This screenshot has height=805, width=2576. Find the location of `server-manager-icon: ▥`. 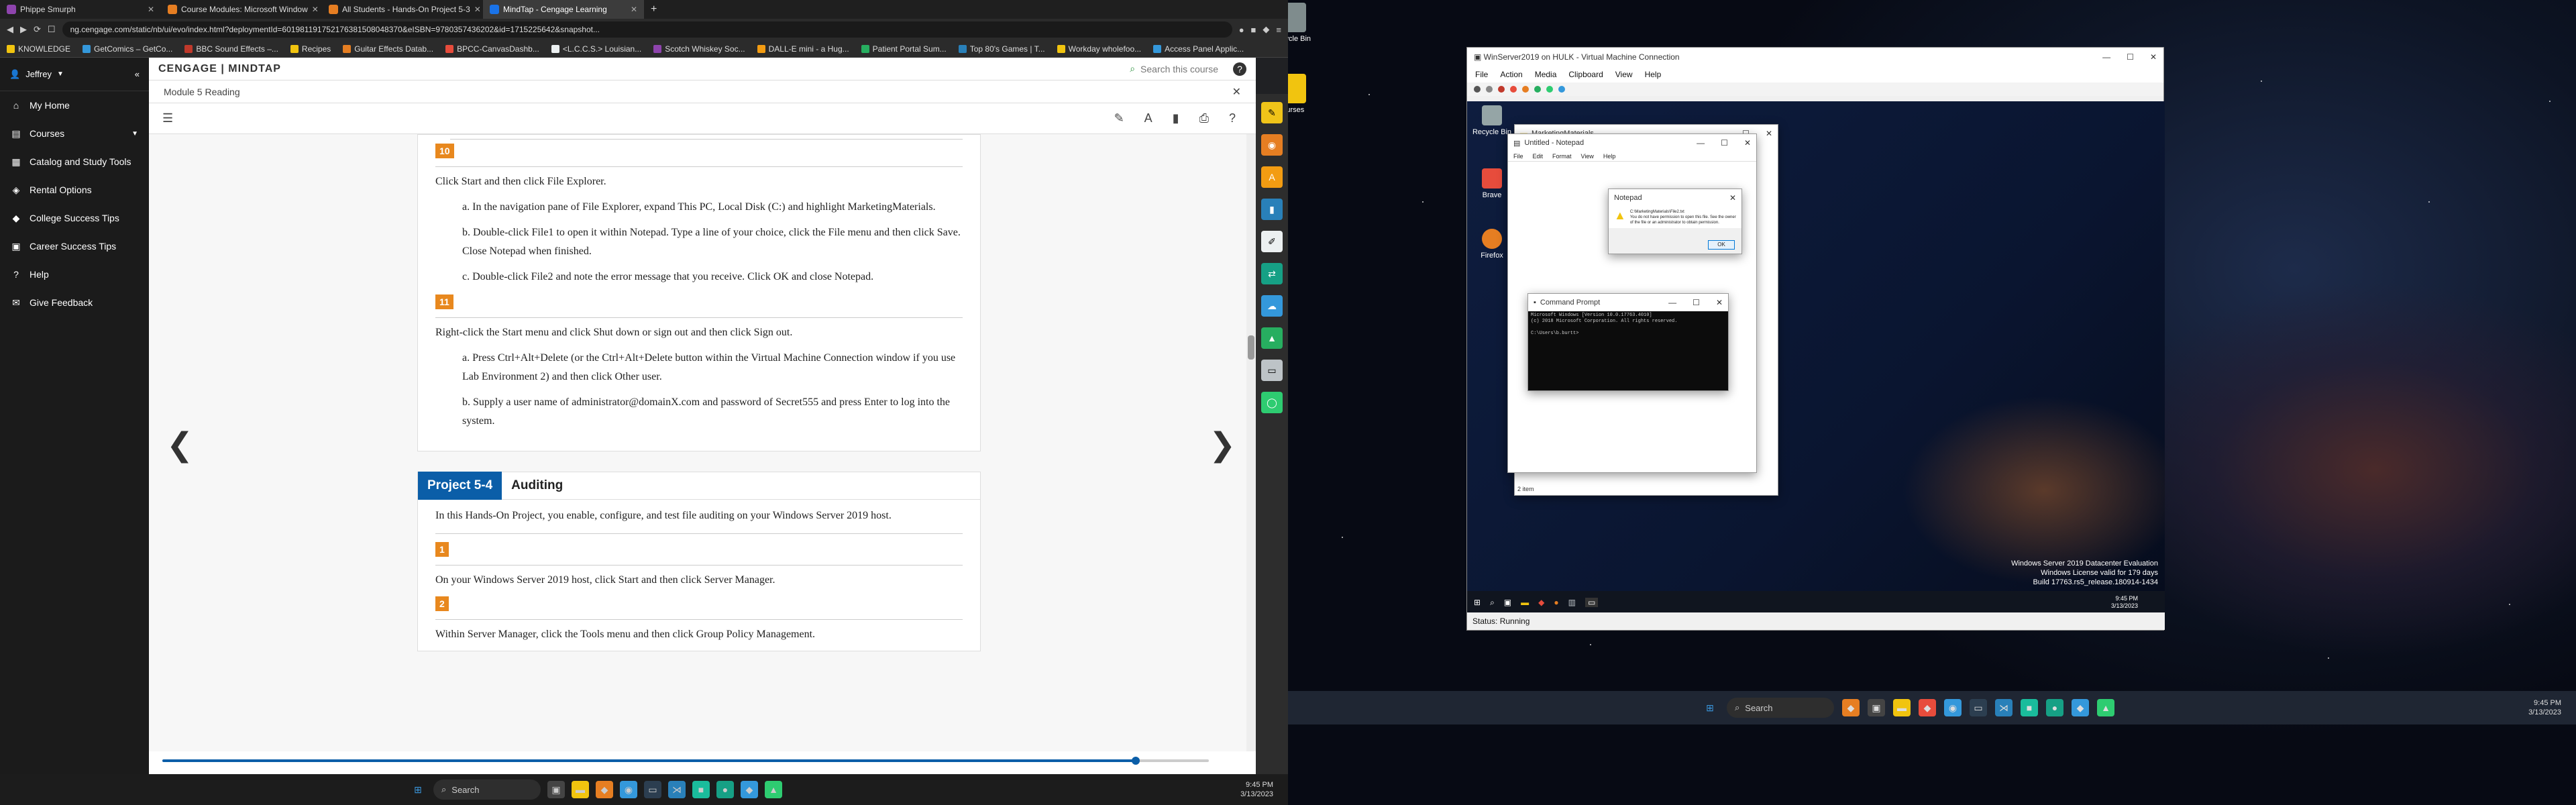

server-manager-icon: ▥ is located at coordinates (1572, 602).